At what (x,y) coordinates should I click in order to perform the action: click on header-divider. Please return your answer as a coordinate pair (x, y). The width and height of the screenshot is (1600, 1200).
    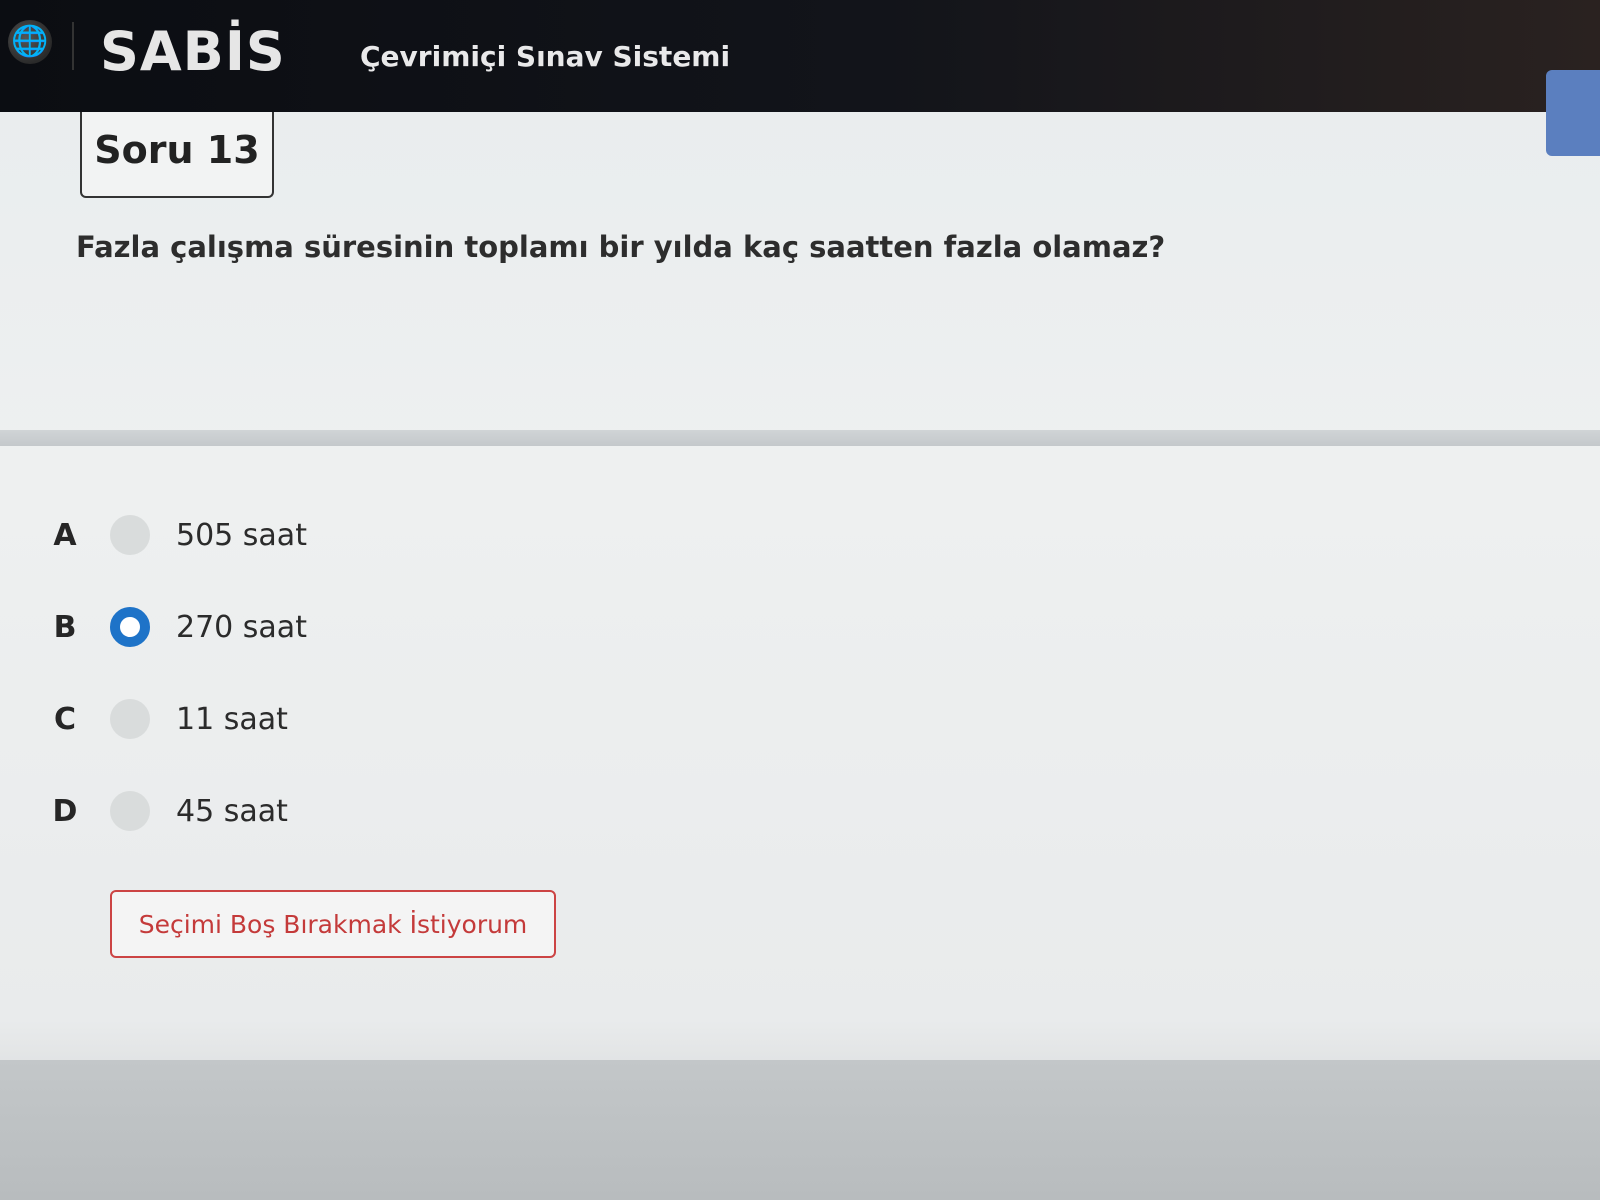
    Looking at the image, I should click on (73, 46).